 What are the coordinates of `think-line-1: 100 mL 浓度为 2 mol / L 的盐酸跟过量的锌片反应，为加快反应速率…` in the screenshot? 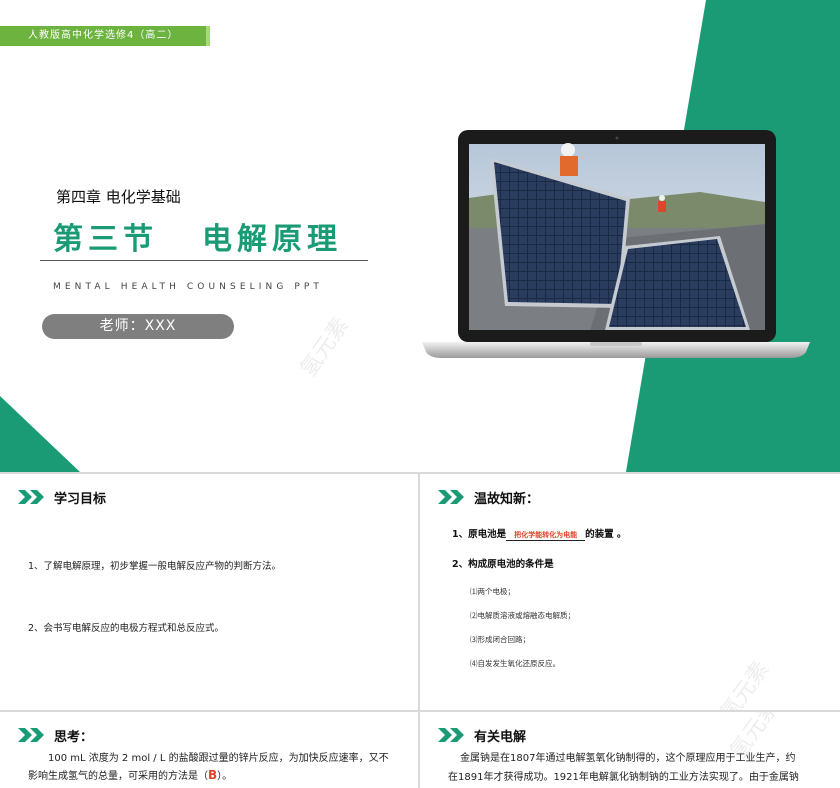 It's located at (218, 758).